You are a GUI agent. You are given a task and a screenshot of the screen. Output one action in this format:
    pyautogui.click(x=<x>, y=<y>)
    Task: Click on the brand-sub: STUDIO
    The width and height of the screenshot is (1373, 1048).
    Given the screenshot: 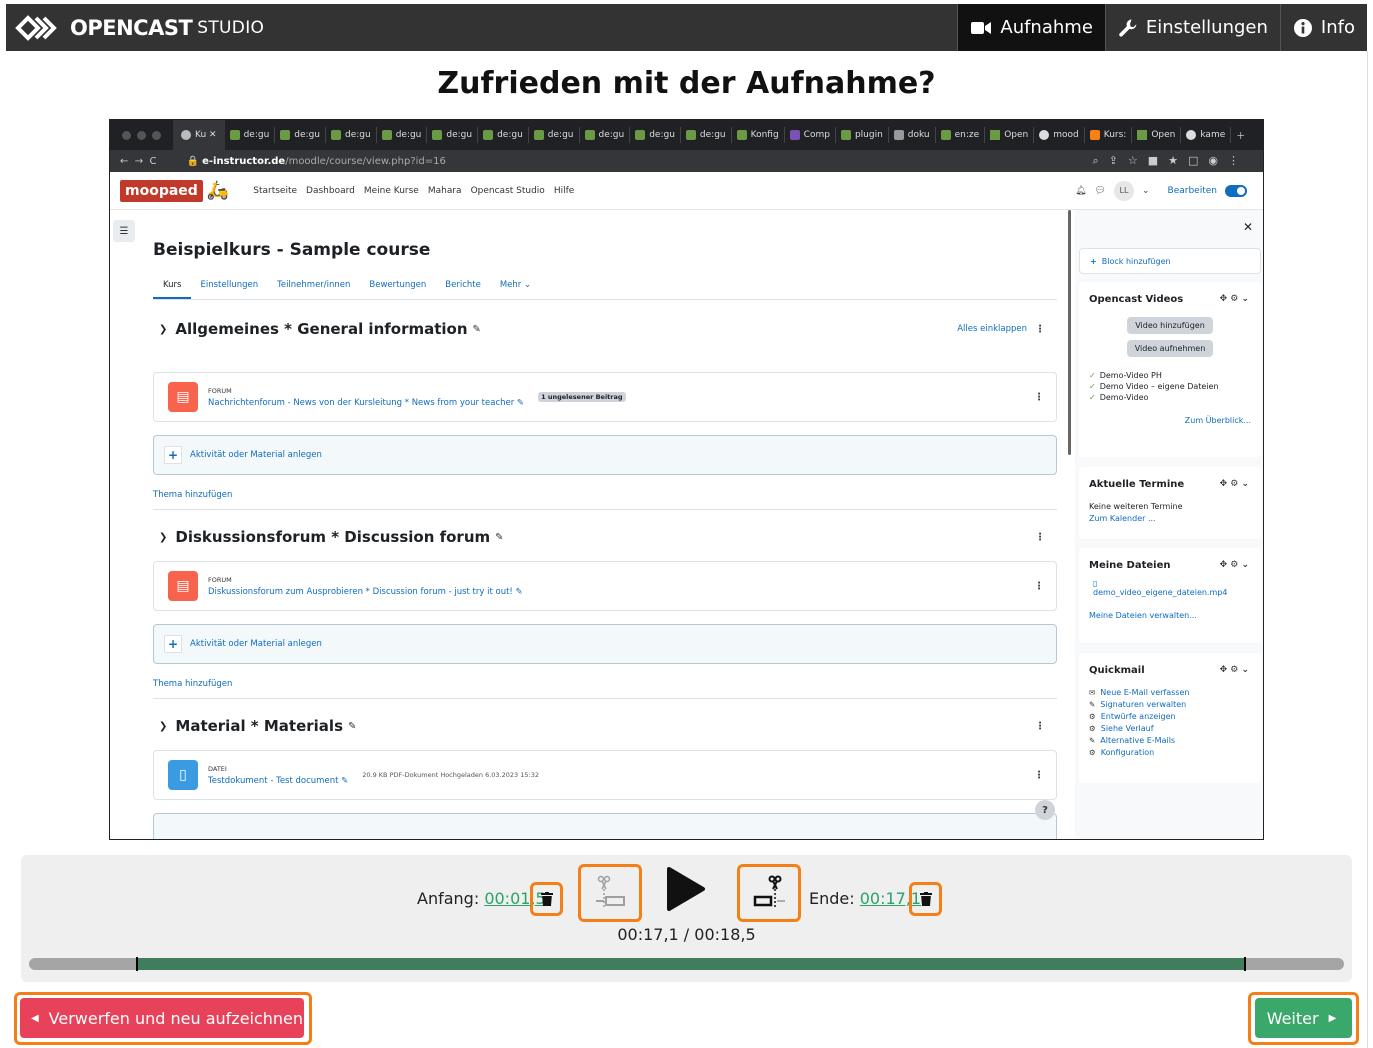 What is the action you would take?
    pyautogui.click(x=231, y=27)
    